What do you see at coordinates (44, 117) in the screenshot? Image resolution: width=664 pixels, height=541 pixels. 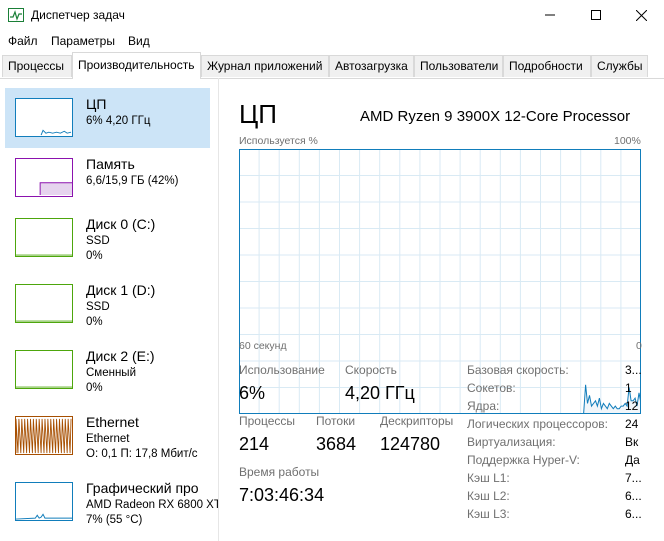 I see `cpu-thumbnail-graph` at bounding box center [44, 117].